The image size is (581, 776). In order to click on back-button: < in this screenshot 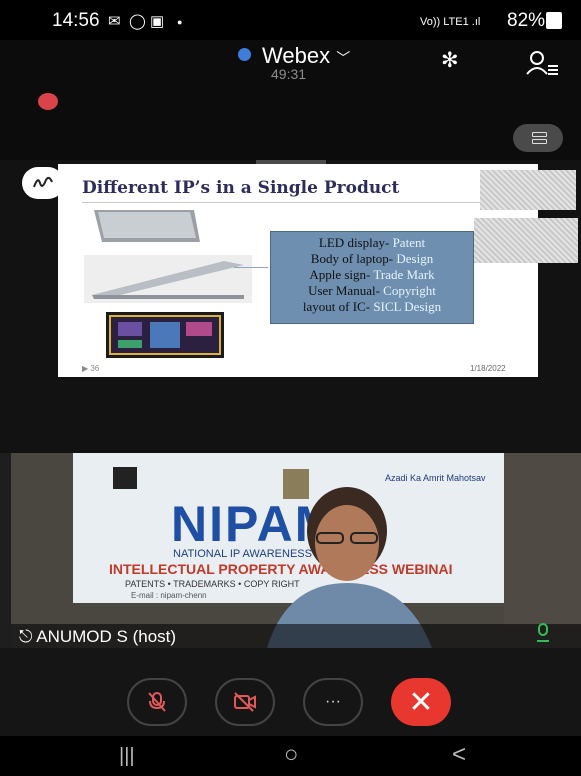, I will do `click(459, 755)`.